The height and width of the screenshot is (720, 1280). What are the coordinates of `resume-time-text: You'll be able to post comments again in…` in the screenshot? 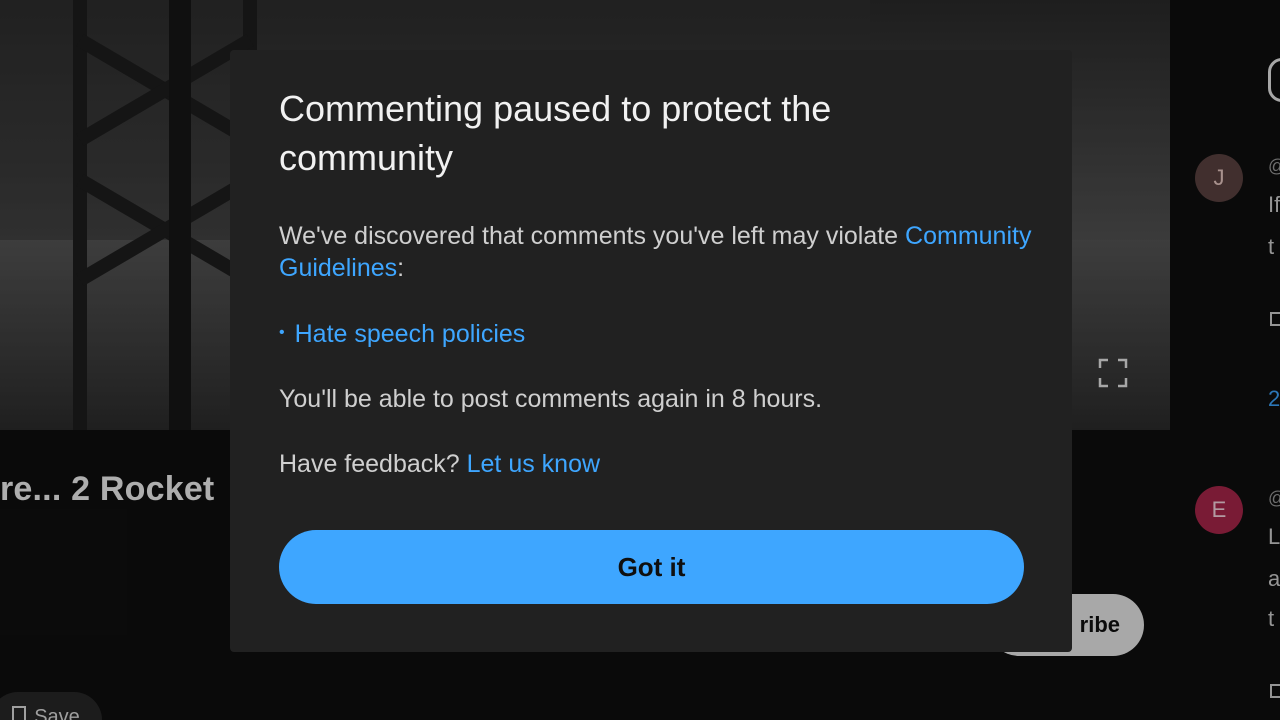 It's located at (551, 399).